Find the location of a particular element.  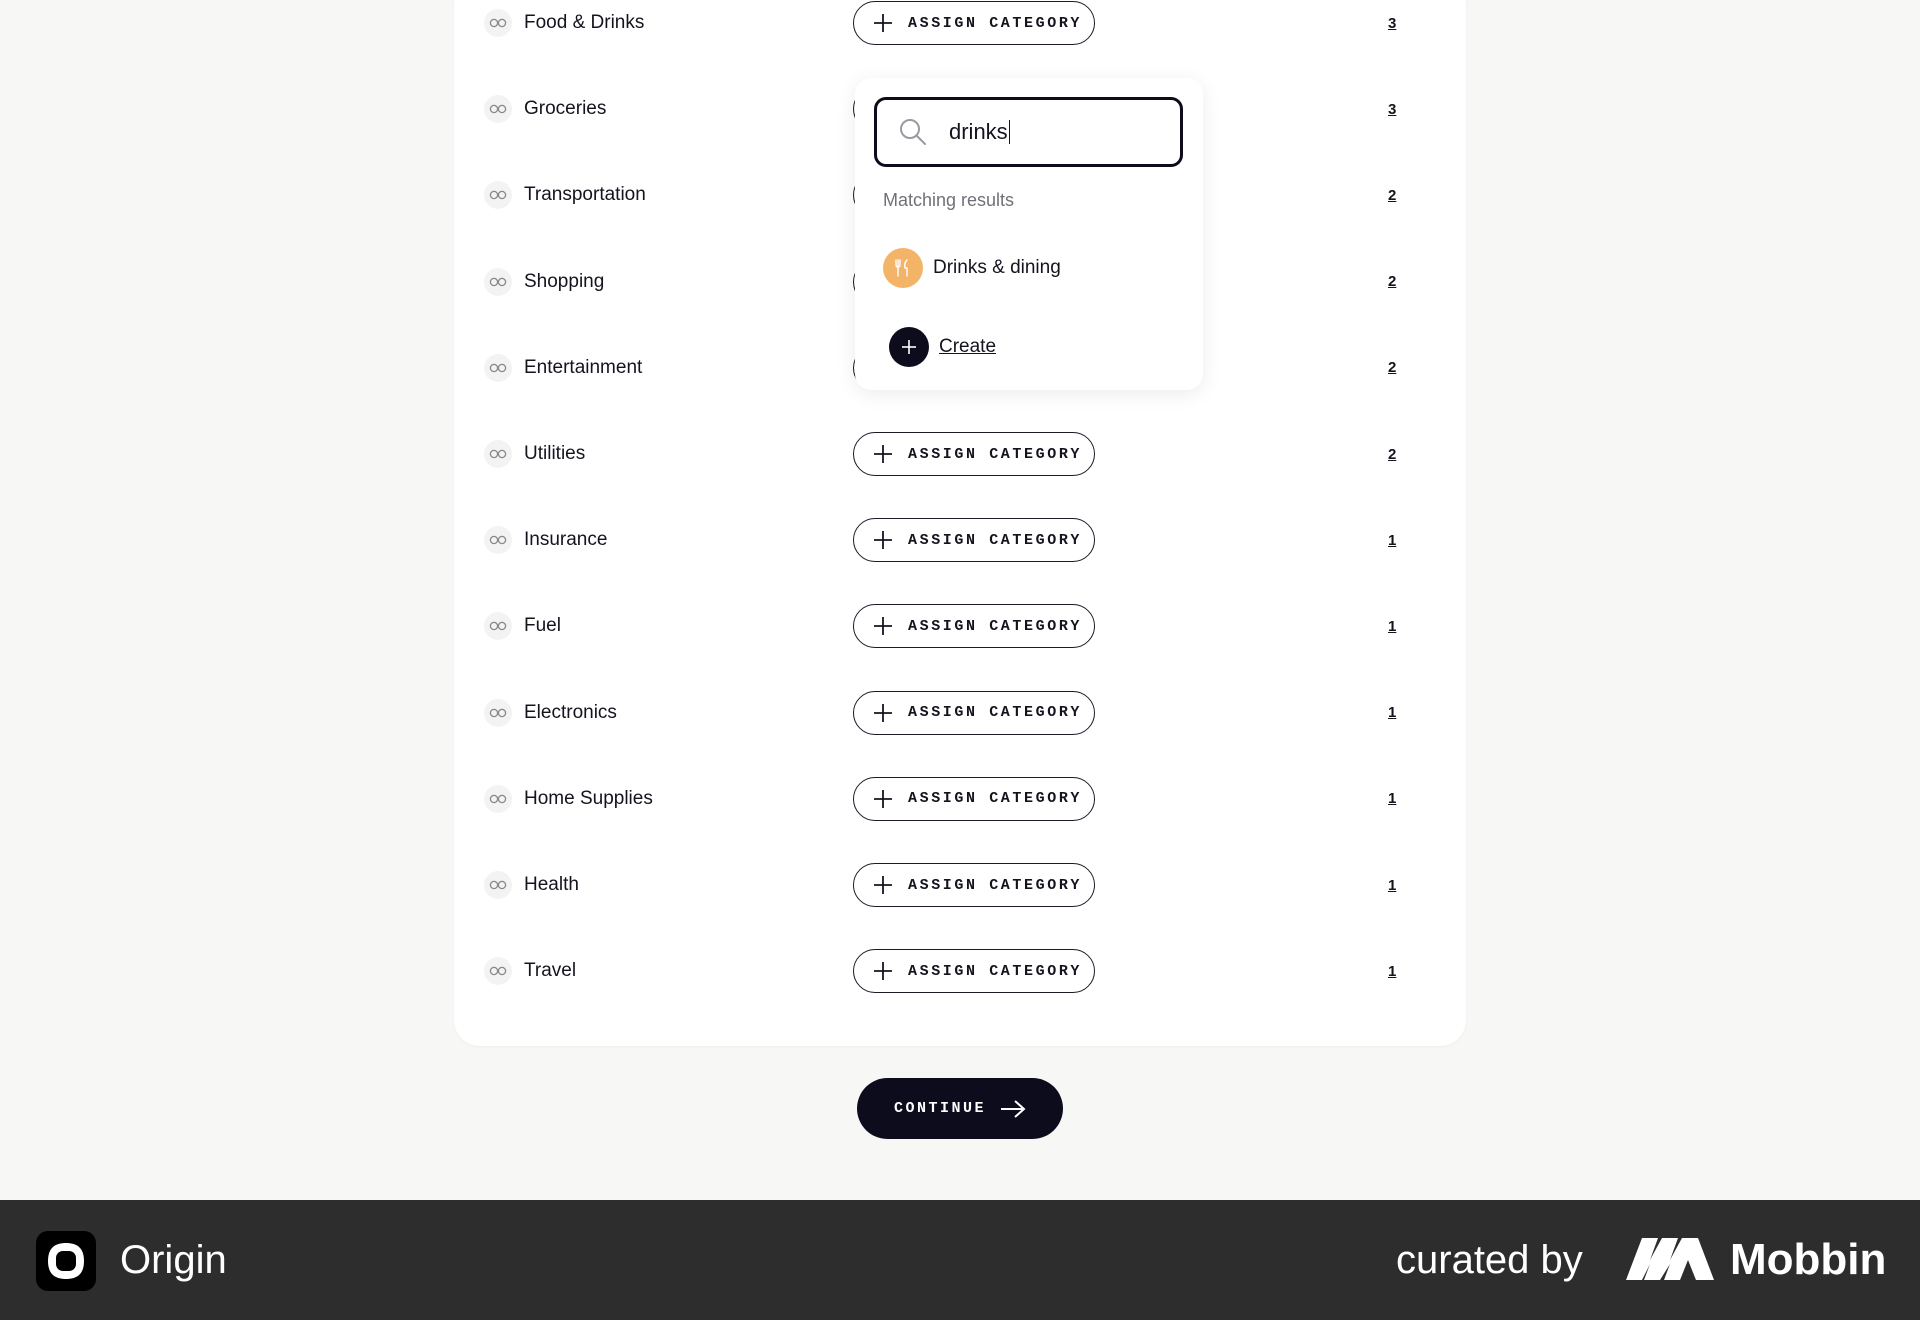

category-name: Utilities is located at coordinates (555, 453).